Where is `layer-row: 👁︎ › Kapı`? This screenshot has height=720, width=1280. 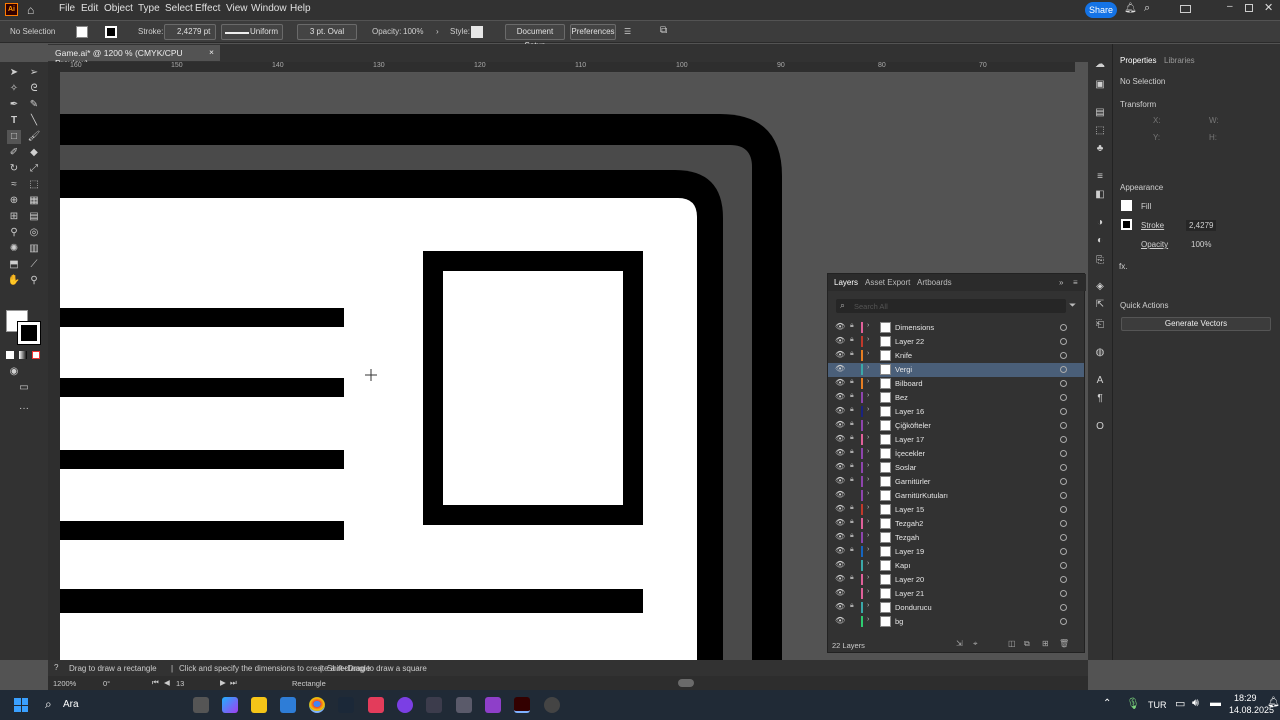 layer-row: 👁︎ › Kapı is located at coordinates (956, 566).